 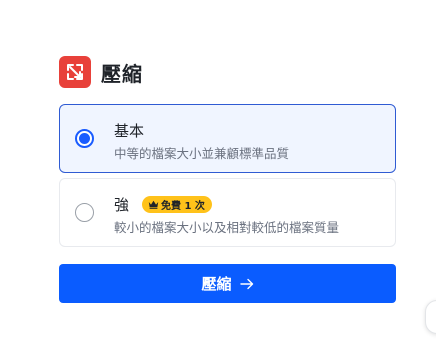 I want to click on free-badge: 免費 1 次, so click(x=177, y=204).